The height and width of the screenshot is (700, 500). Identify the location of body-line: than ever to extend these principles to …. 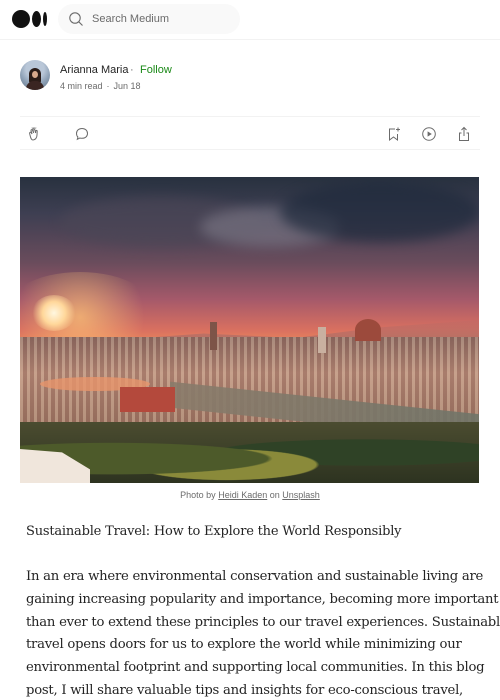
(263, 622).